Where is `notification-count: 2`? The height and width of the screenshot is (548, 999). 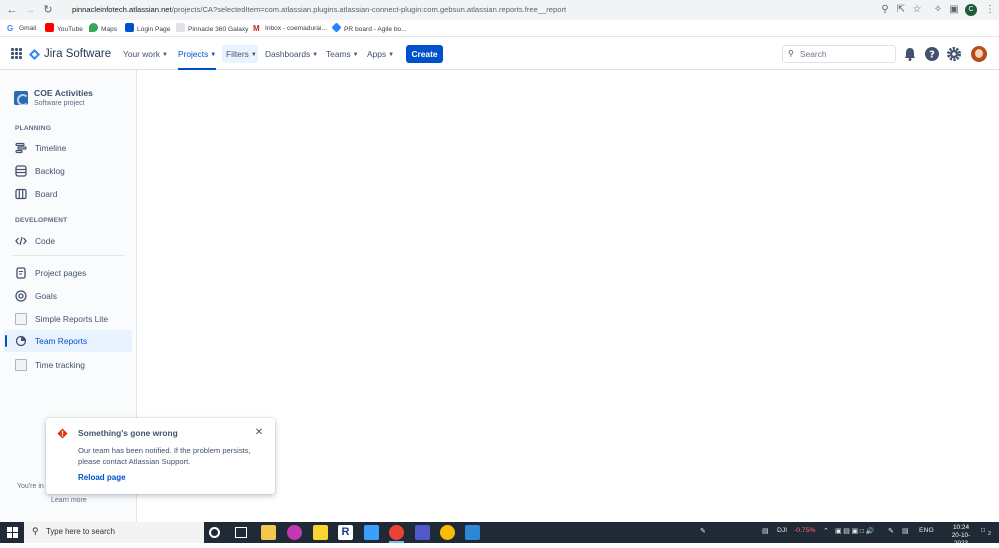 notification-count: 2 is located at coordinates (990, 534).